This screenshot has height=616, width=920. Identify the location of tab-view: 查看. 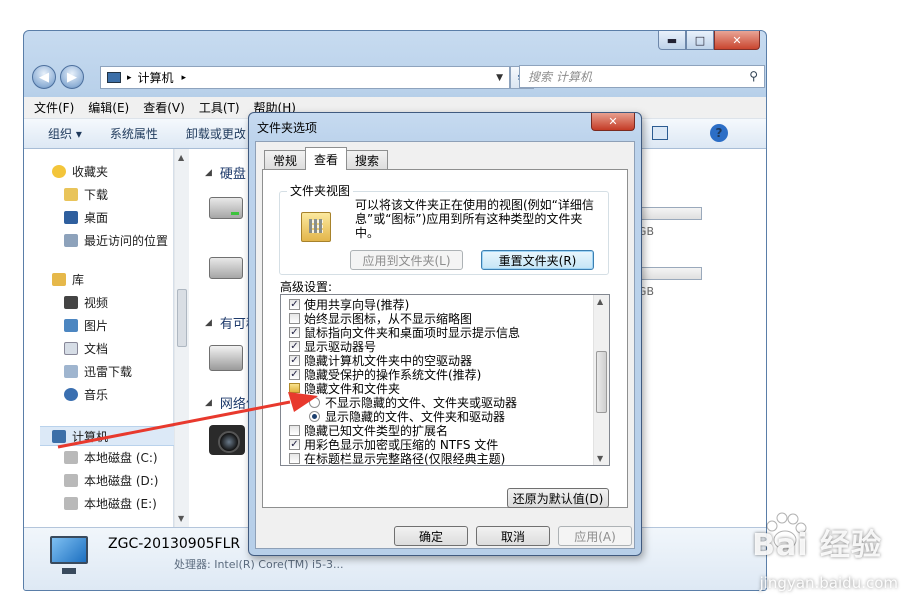
(326, 158).